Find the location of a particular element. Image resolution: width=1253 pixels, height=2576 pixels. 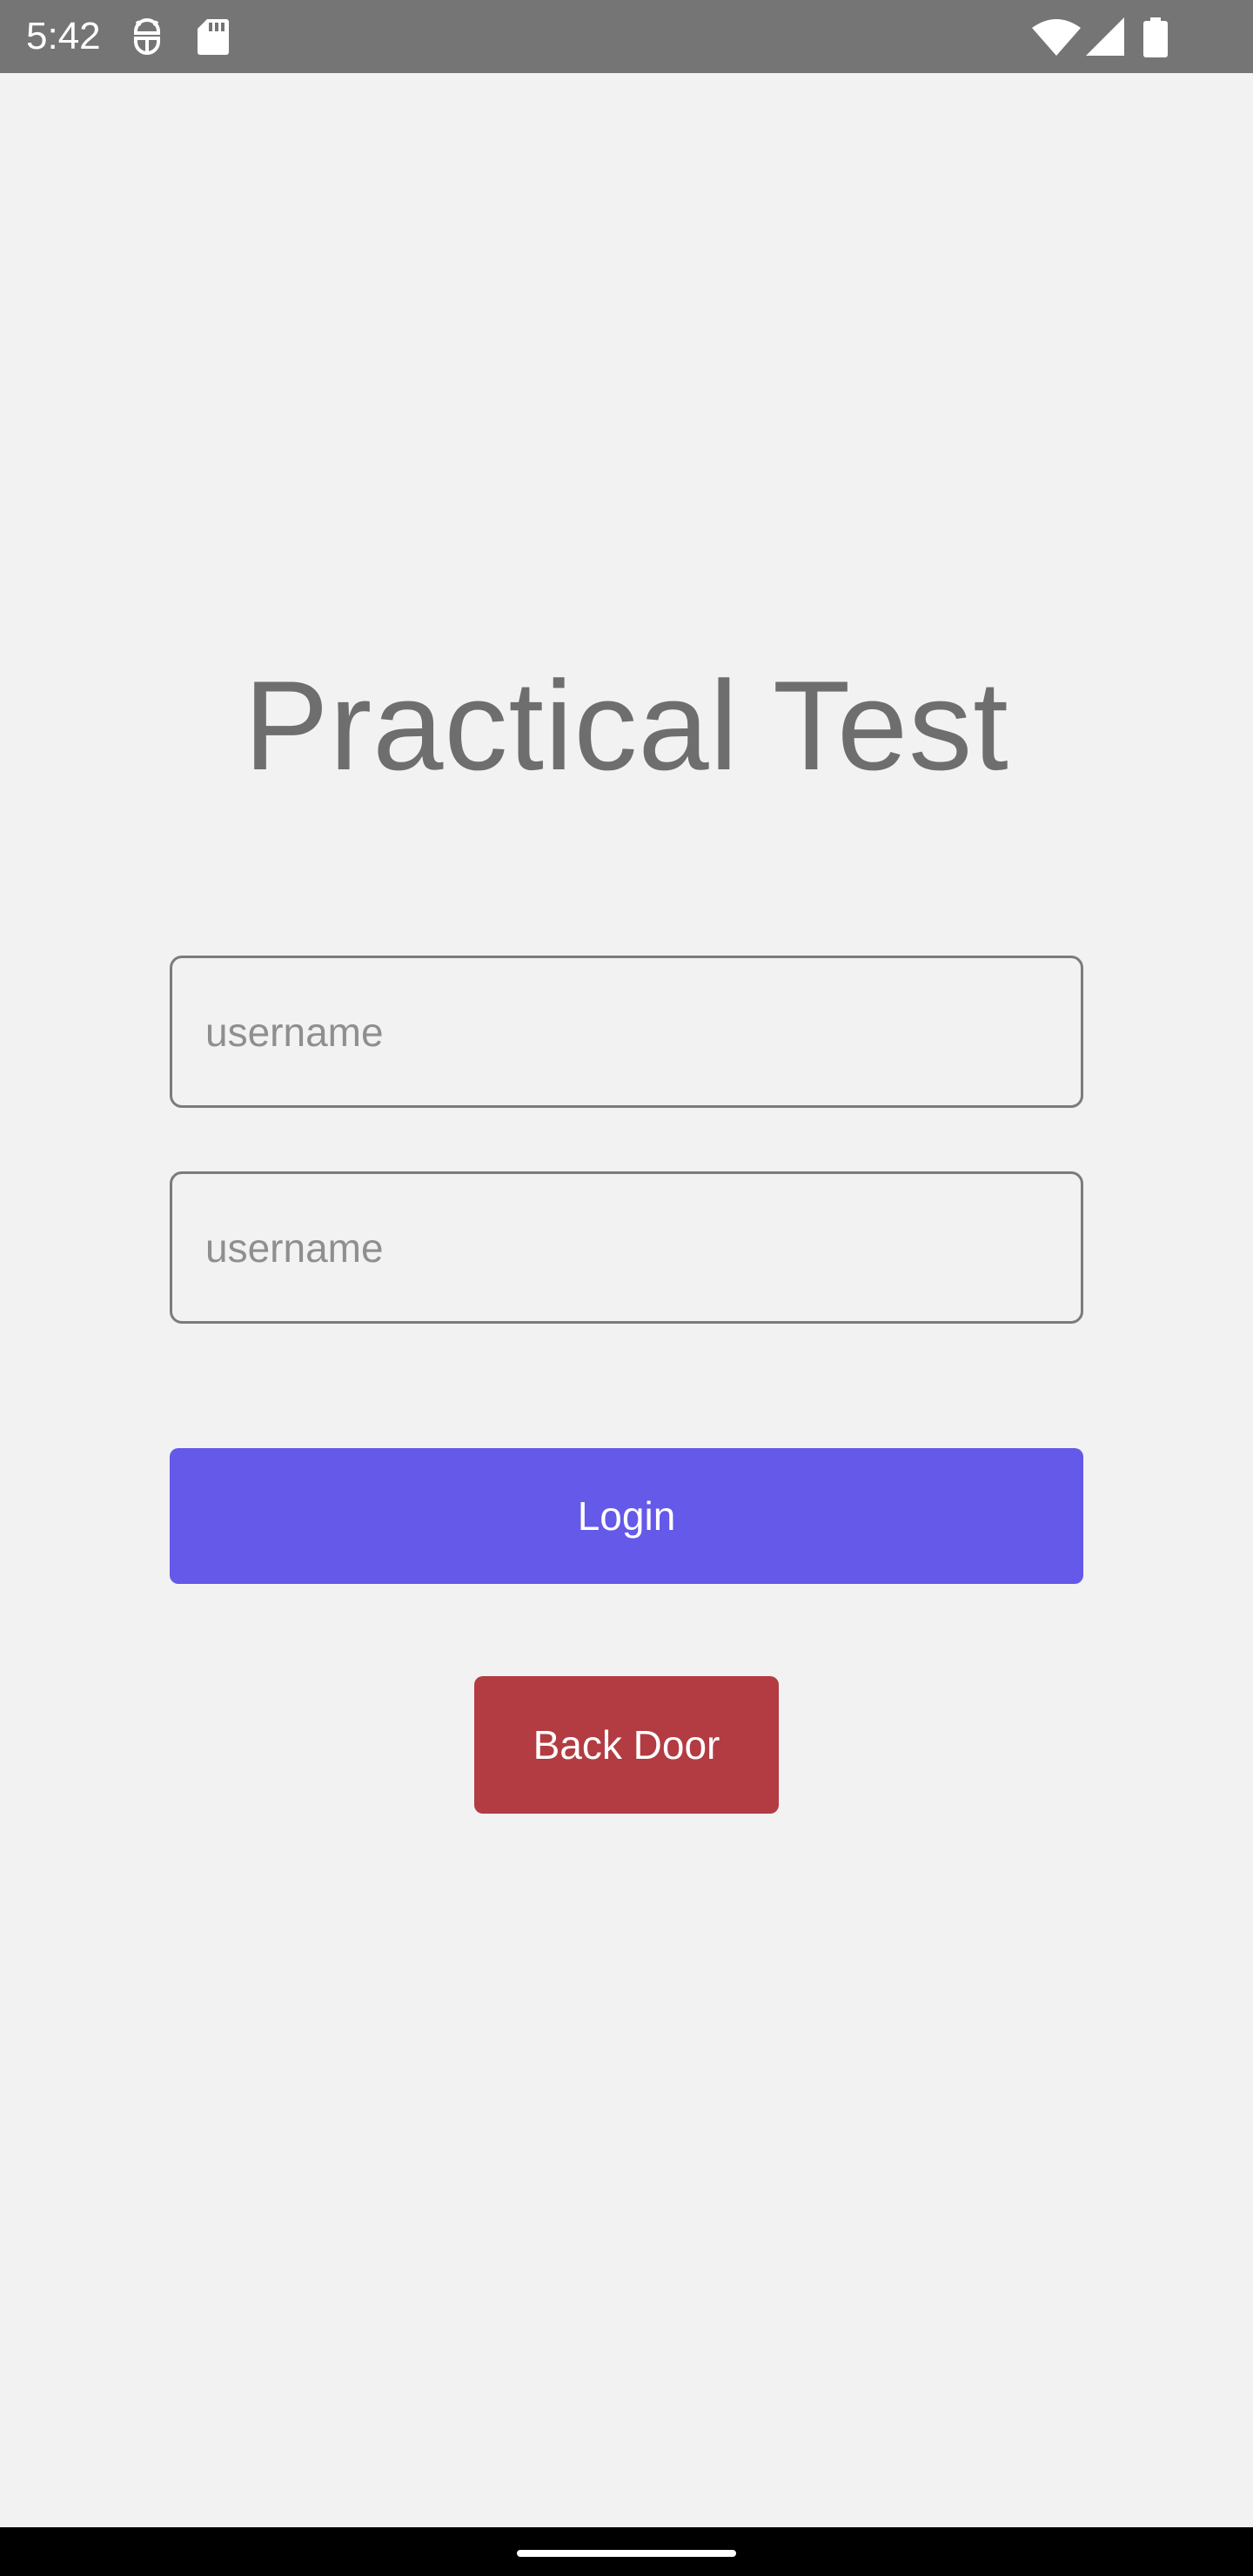

second-credential-input is located at coordinates (626, 1247).